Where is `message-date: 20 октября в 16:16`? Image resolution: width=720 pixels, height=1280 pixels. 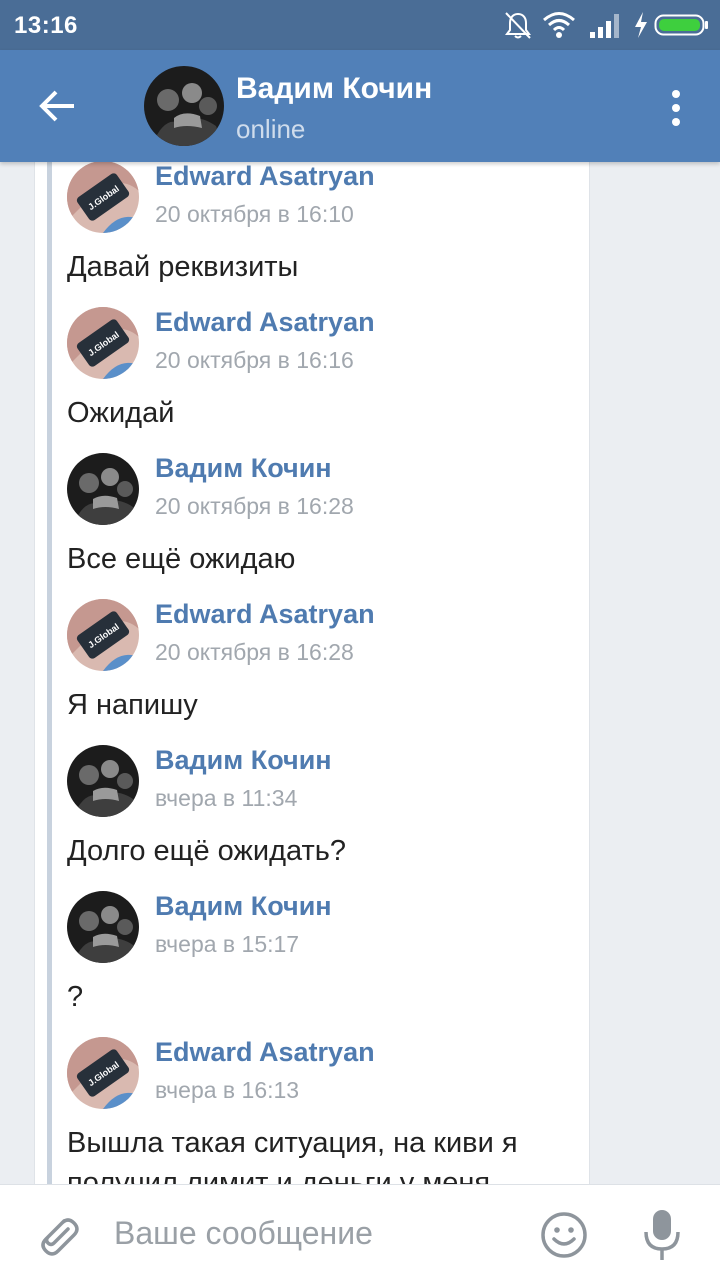 message-date: 20 октября в 16:16 is located at coordinates (254, 360).